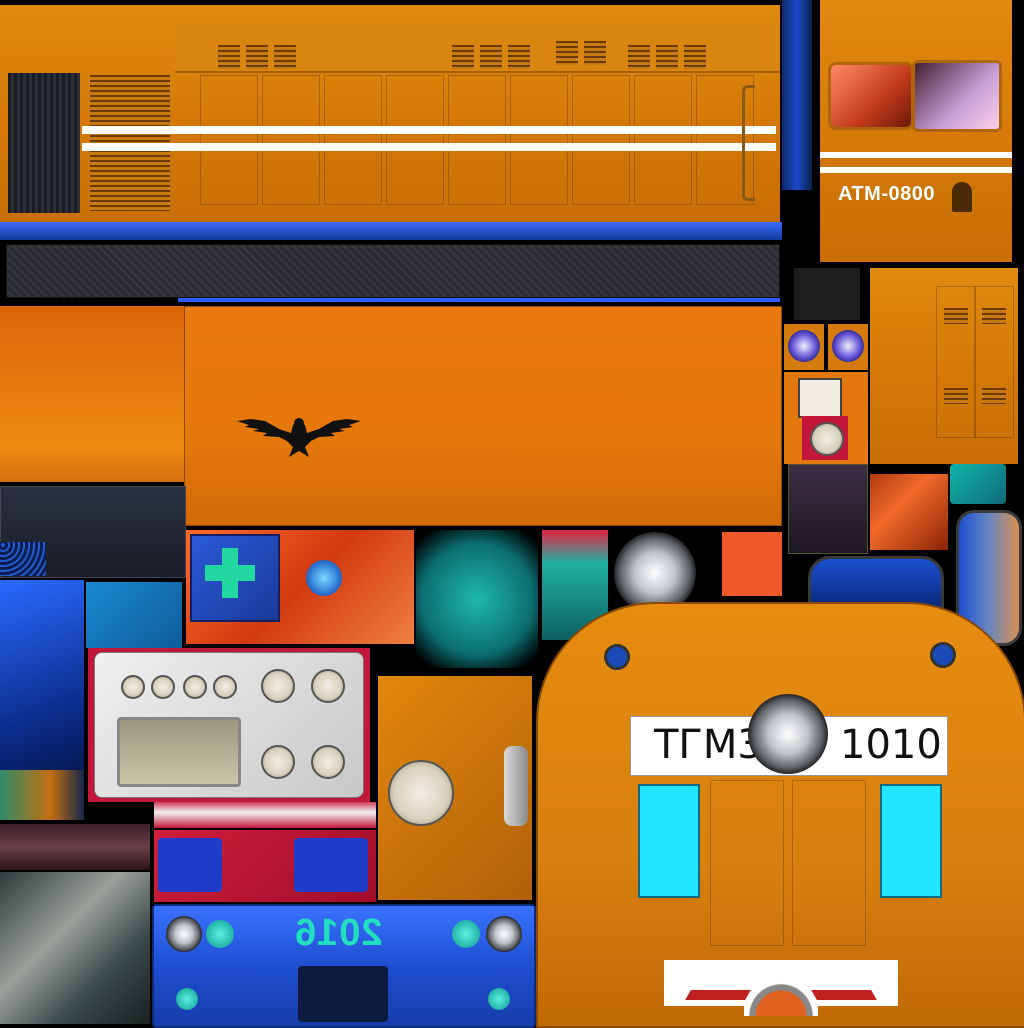  Describe the element at coordinates (343, 994) in the screenshot. I see `plate-slot` at that location.